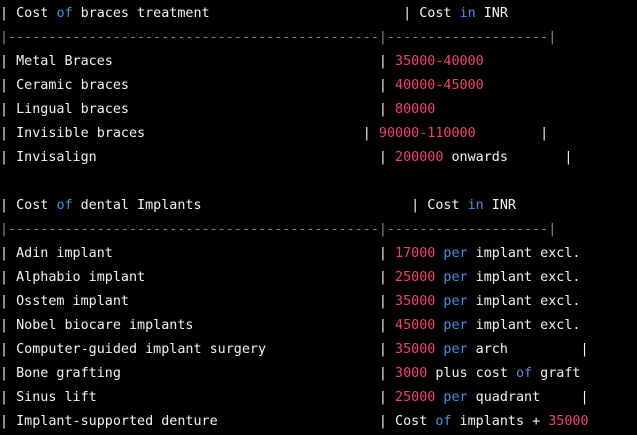  Describe the element at coordinates (270, 205) in the screenshot. I see `text-segment: dental Implants | Cost` at that location.